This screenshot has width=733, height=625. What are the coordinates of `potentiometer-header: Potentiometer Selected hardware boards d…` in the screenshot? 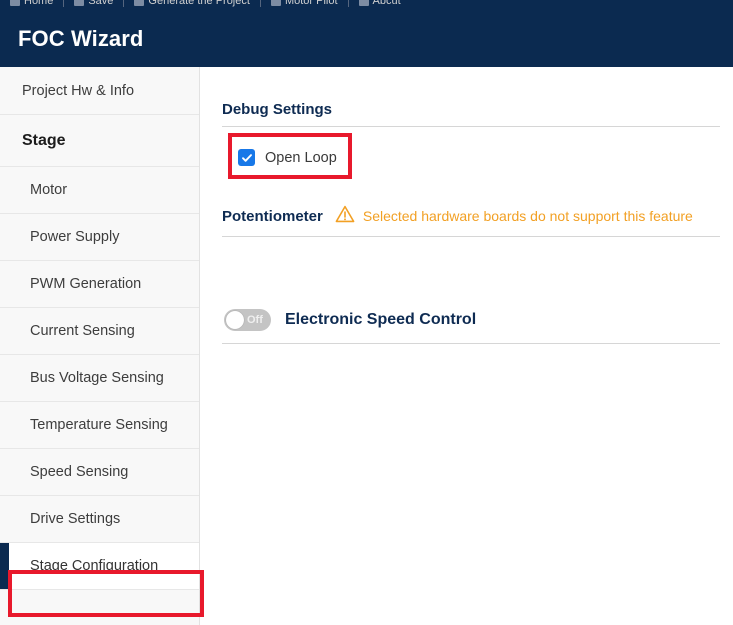 It's located at (471, 221).